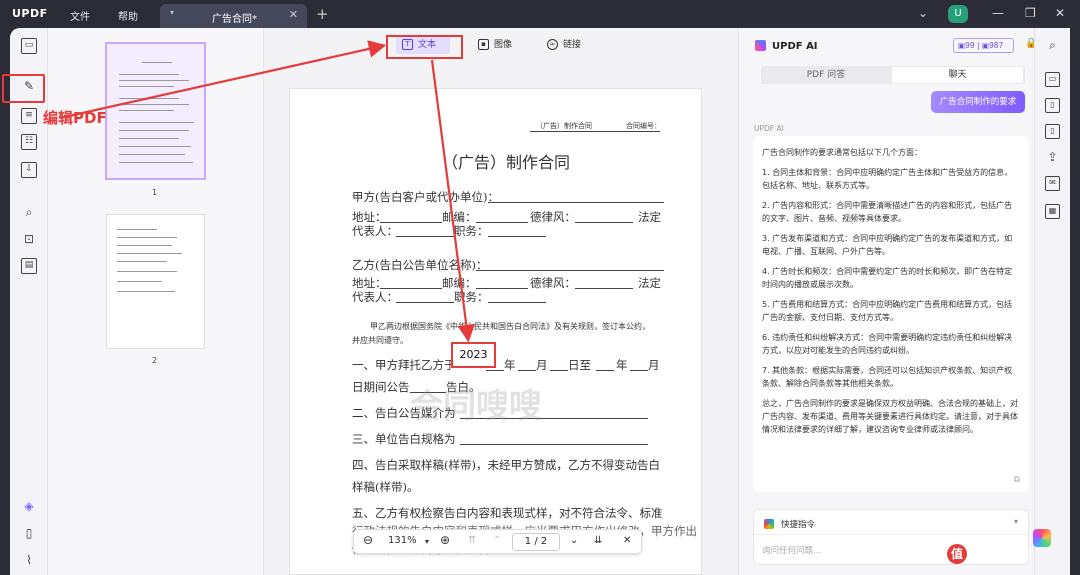 The width and height of the screenshot is (1080, 575). Describe the element at coordinates (503, 45) in the screenshot. I see `edit-image-label: 图像` at that location.